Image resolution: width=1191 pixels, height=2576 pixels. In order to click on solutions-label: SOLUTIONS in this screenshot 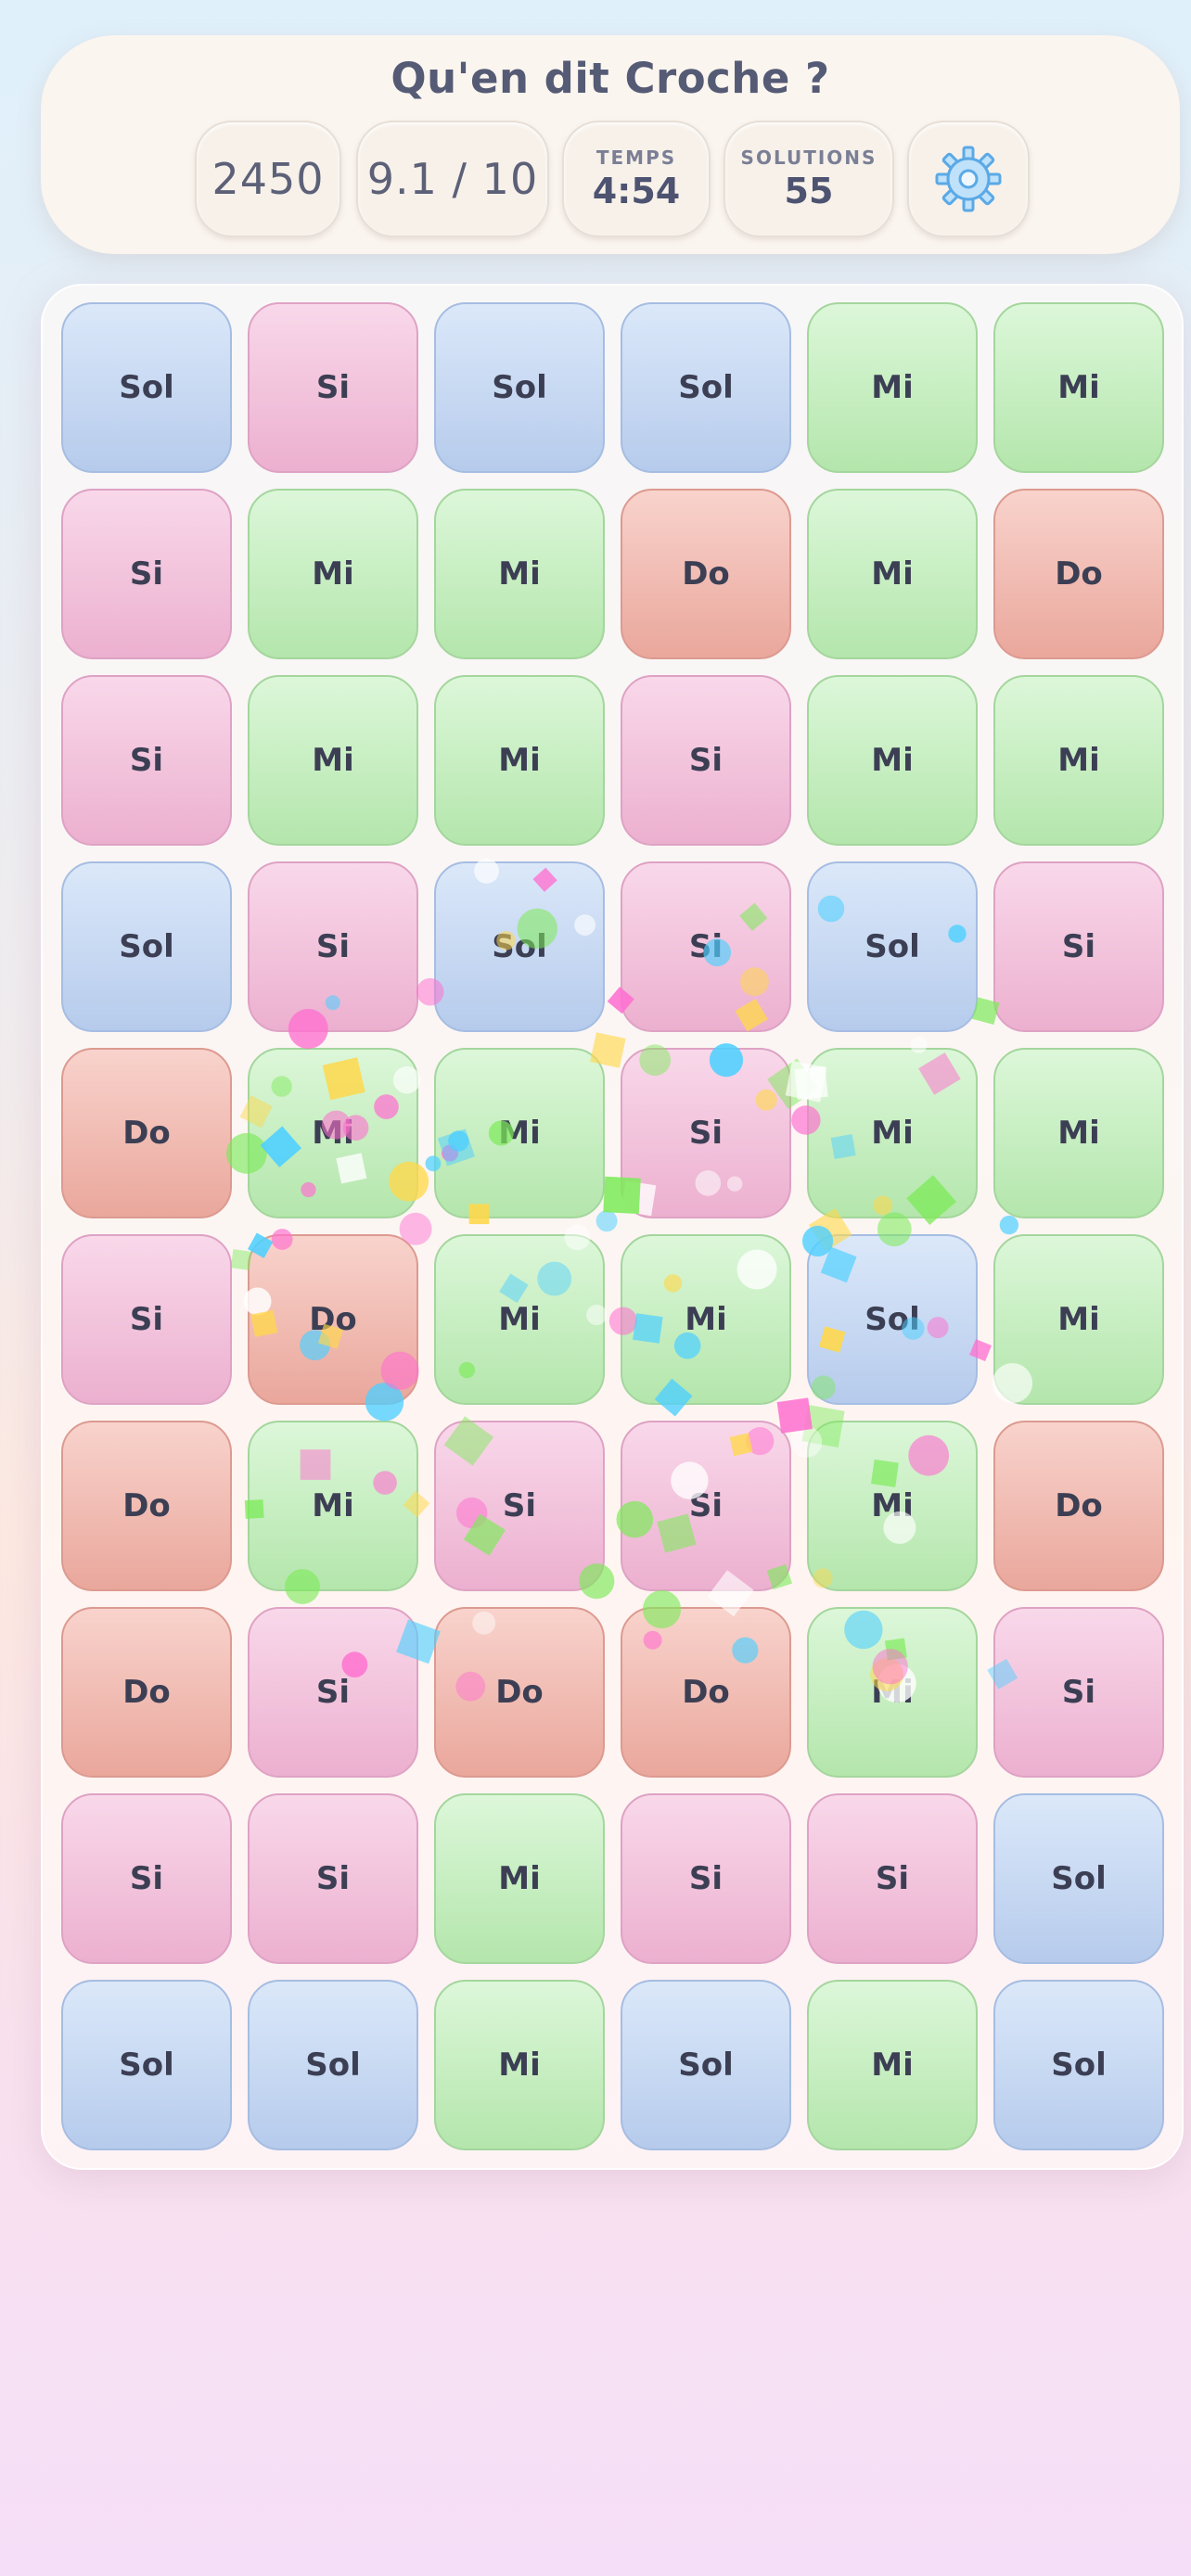, I will do `click(808, 158)`.